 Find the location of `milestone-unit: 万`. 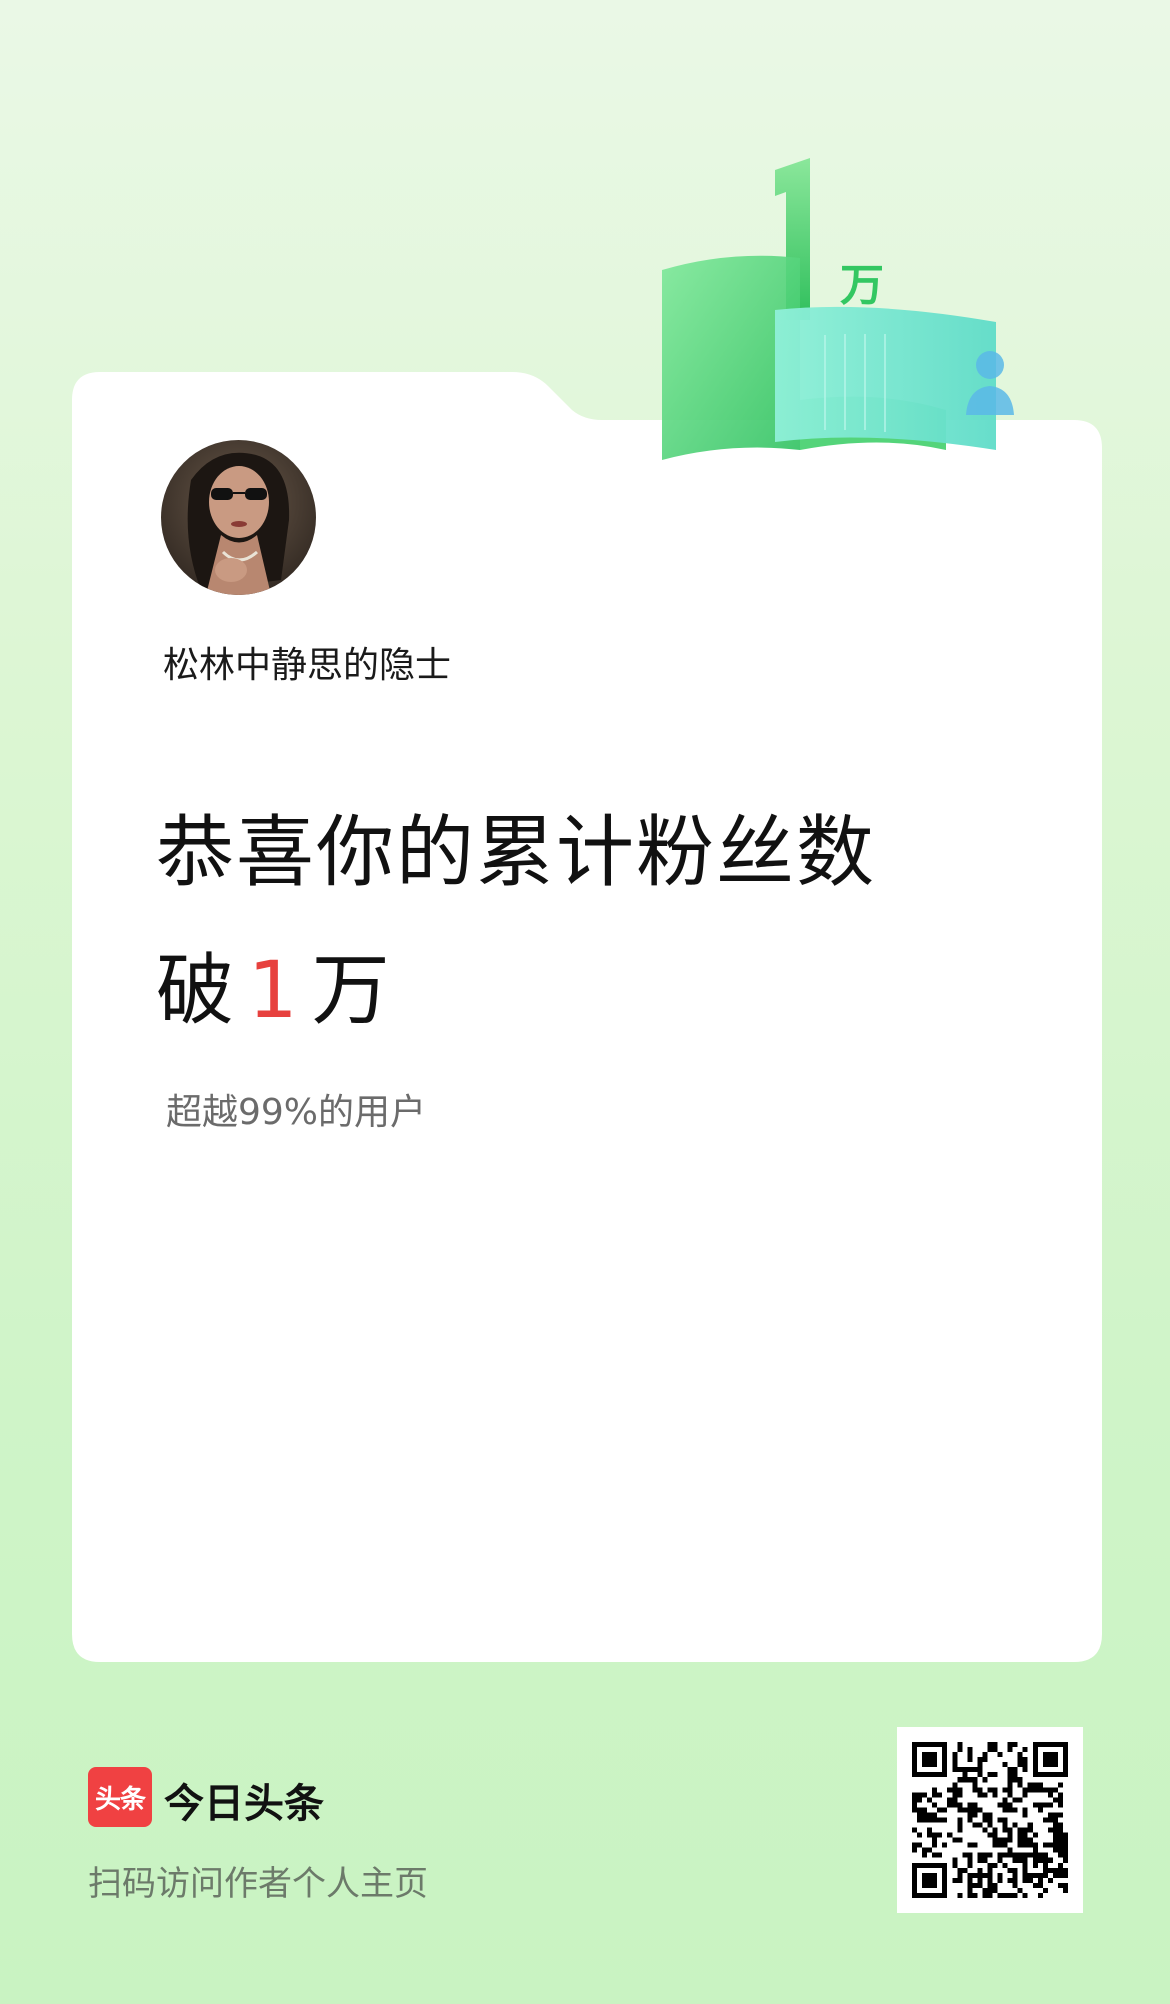

milestone-unit: 万 is located at coordinates (350, 991).